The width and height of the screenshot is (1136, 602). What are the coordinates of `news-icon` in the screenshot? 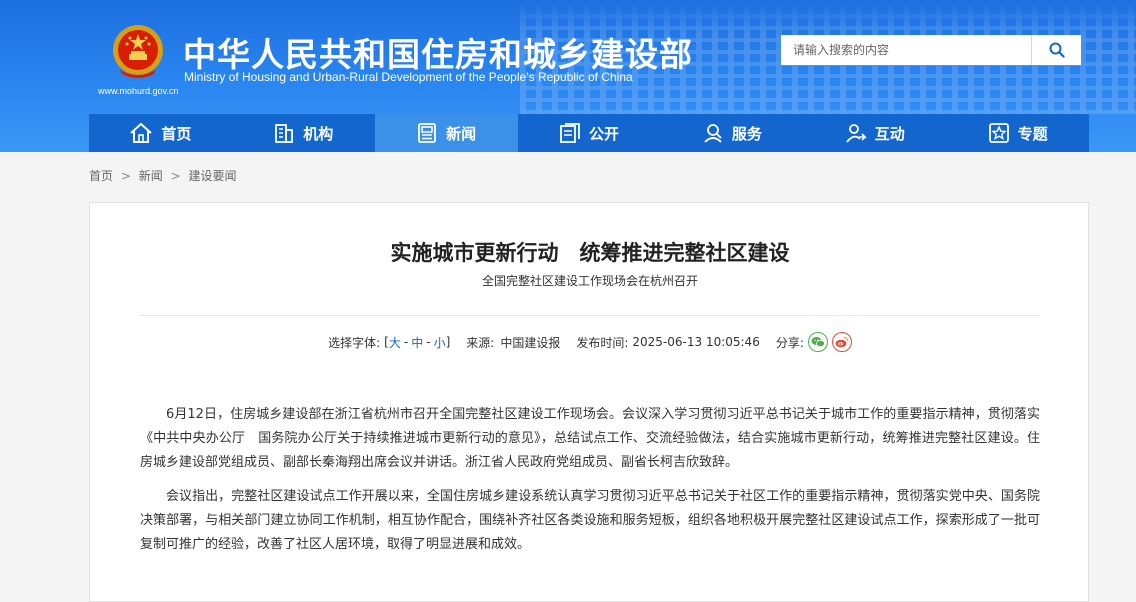 It's located at (427, 133).